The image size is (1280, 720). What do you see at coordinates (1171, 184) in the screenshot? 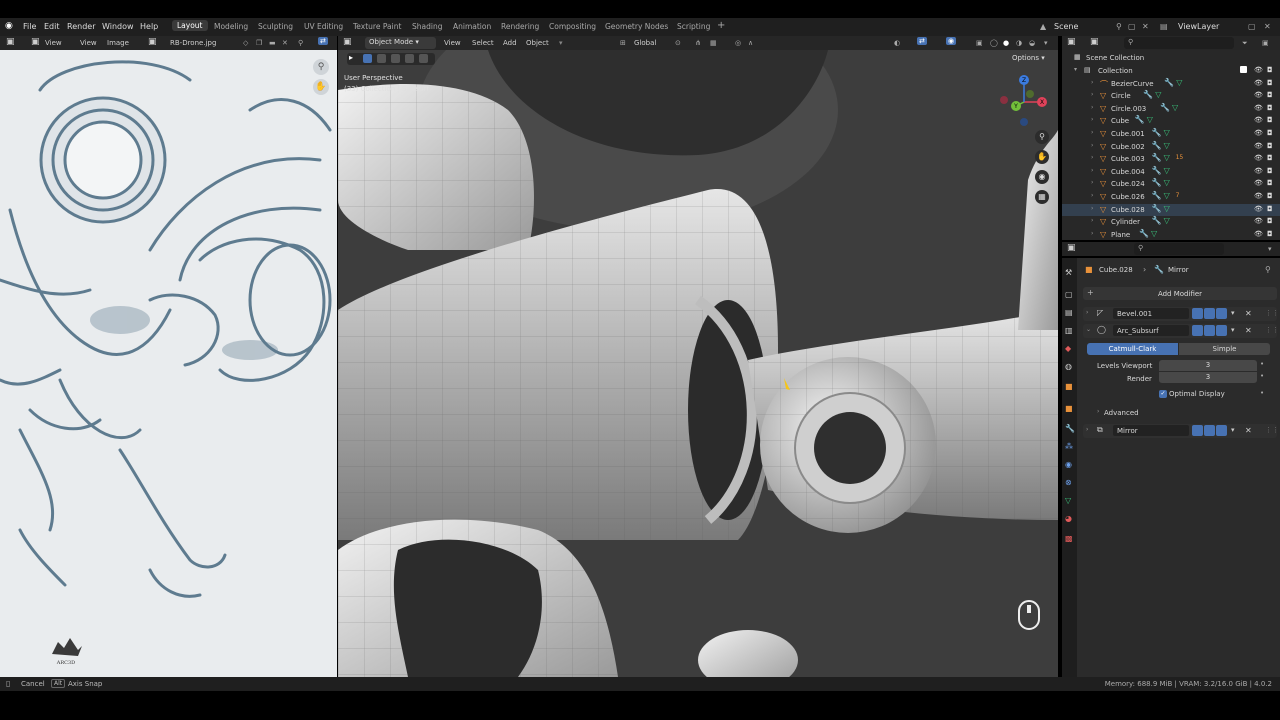
I see `outliner-item: › ▽ Cube.024 🔧 ▽ 👁 ◘` at bounding box center [1171, 184].